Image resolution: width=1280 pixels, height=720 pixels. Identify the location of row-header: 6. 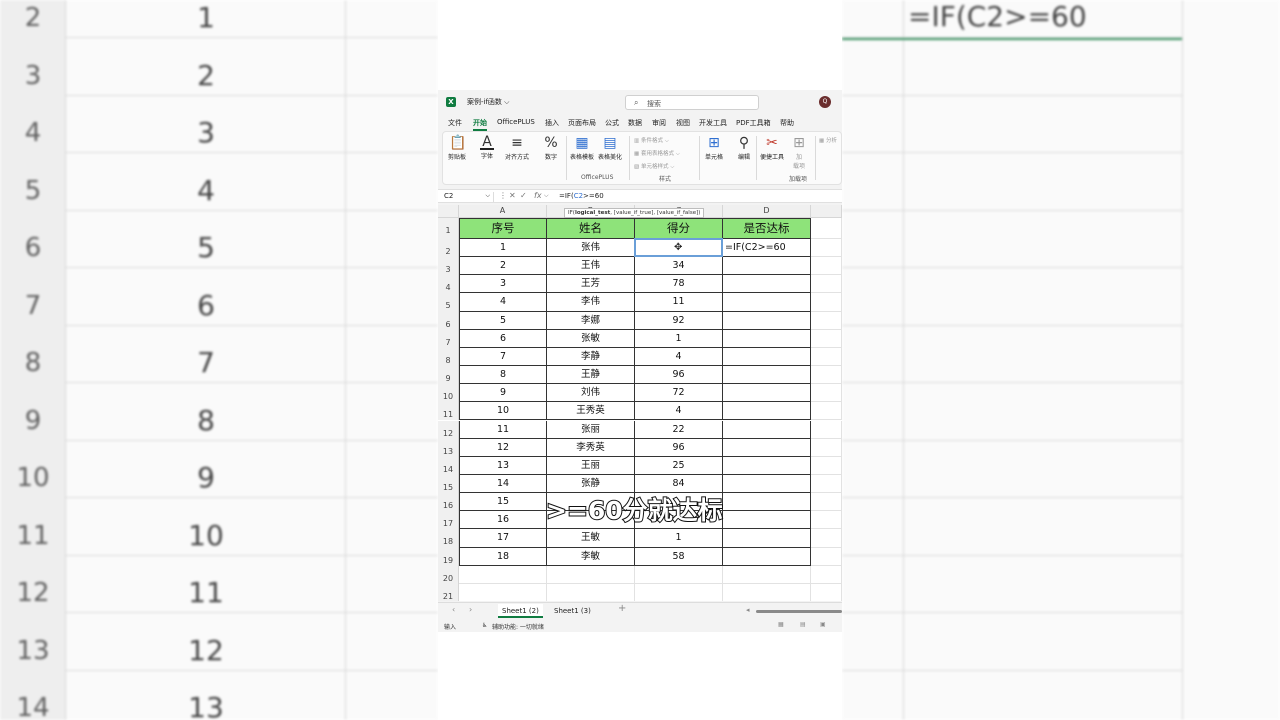
(448, 320).